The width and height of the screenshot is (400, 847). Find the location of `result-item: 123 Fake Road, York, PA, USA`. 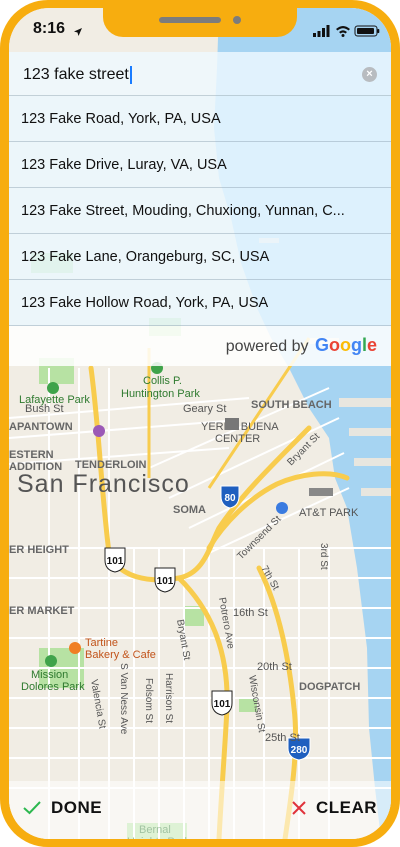

result-item: 123 Fake Road, York, PA, USA is located at coordinates (200, 119).